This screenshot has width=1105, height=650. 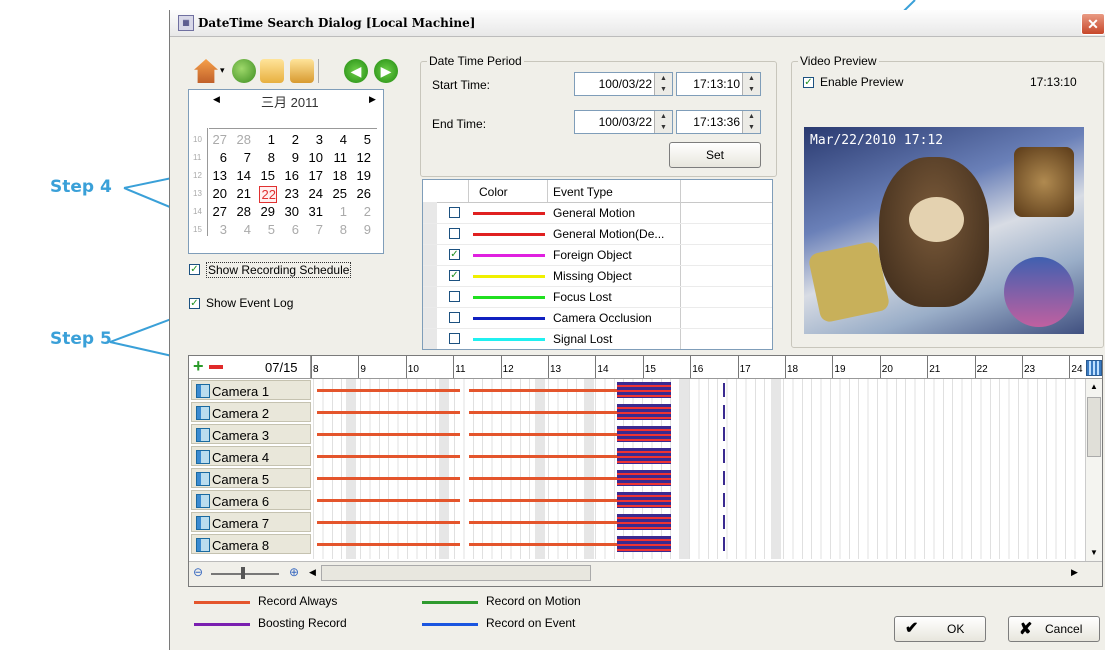 What do you see at coordinates (206, 71) in the screenshot?
I see `home-icon` at bounding box center [206, 71].